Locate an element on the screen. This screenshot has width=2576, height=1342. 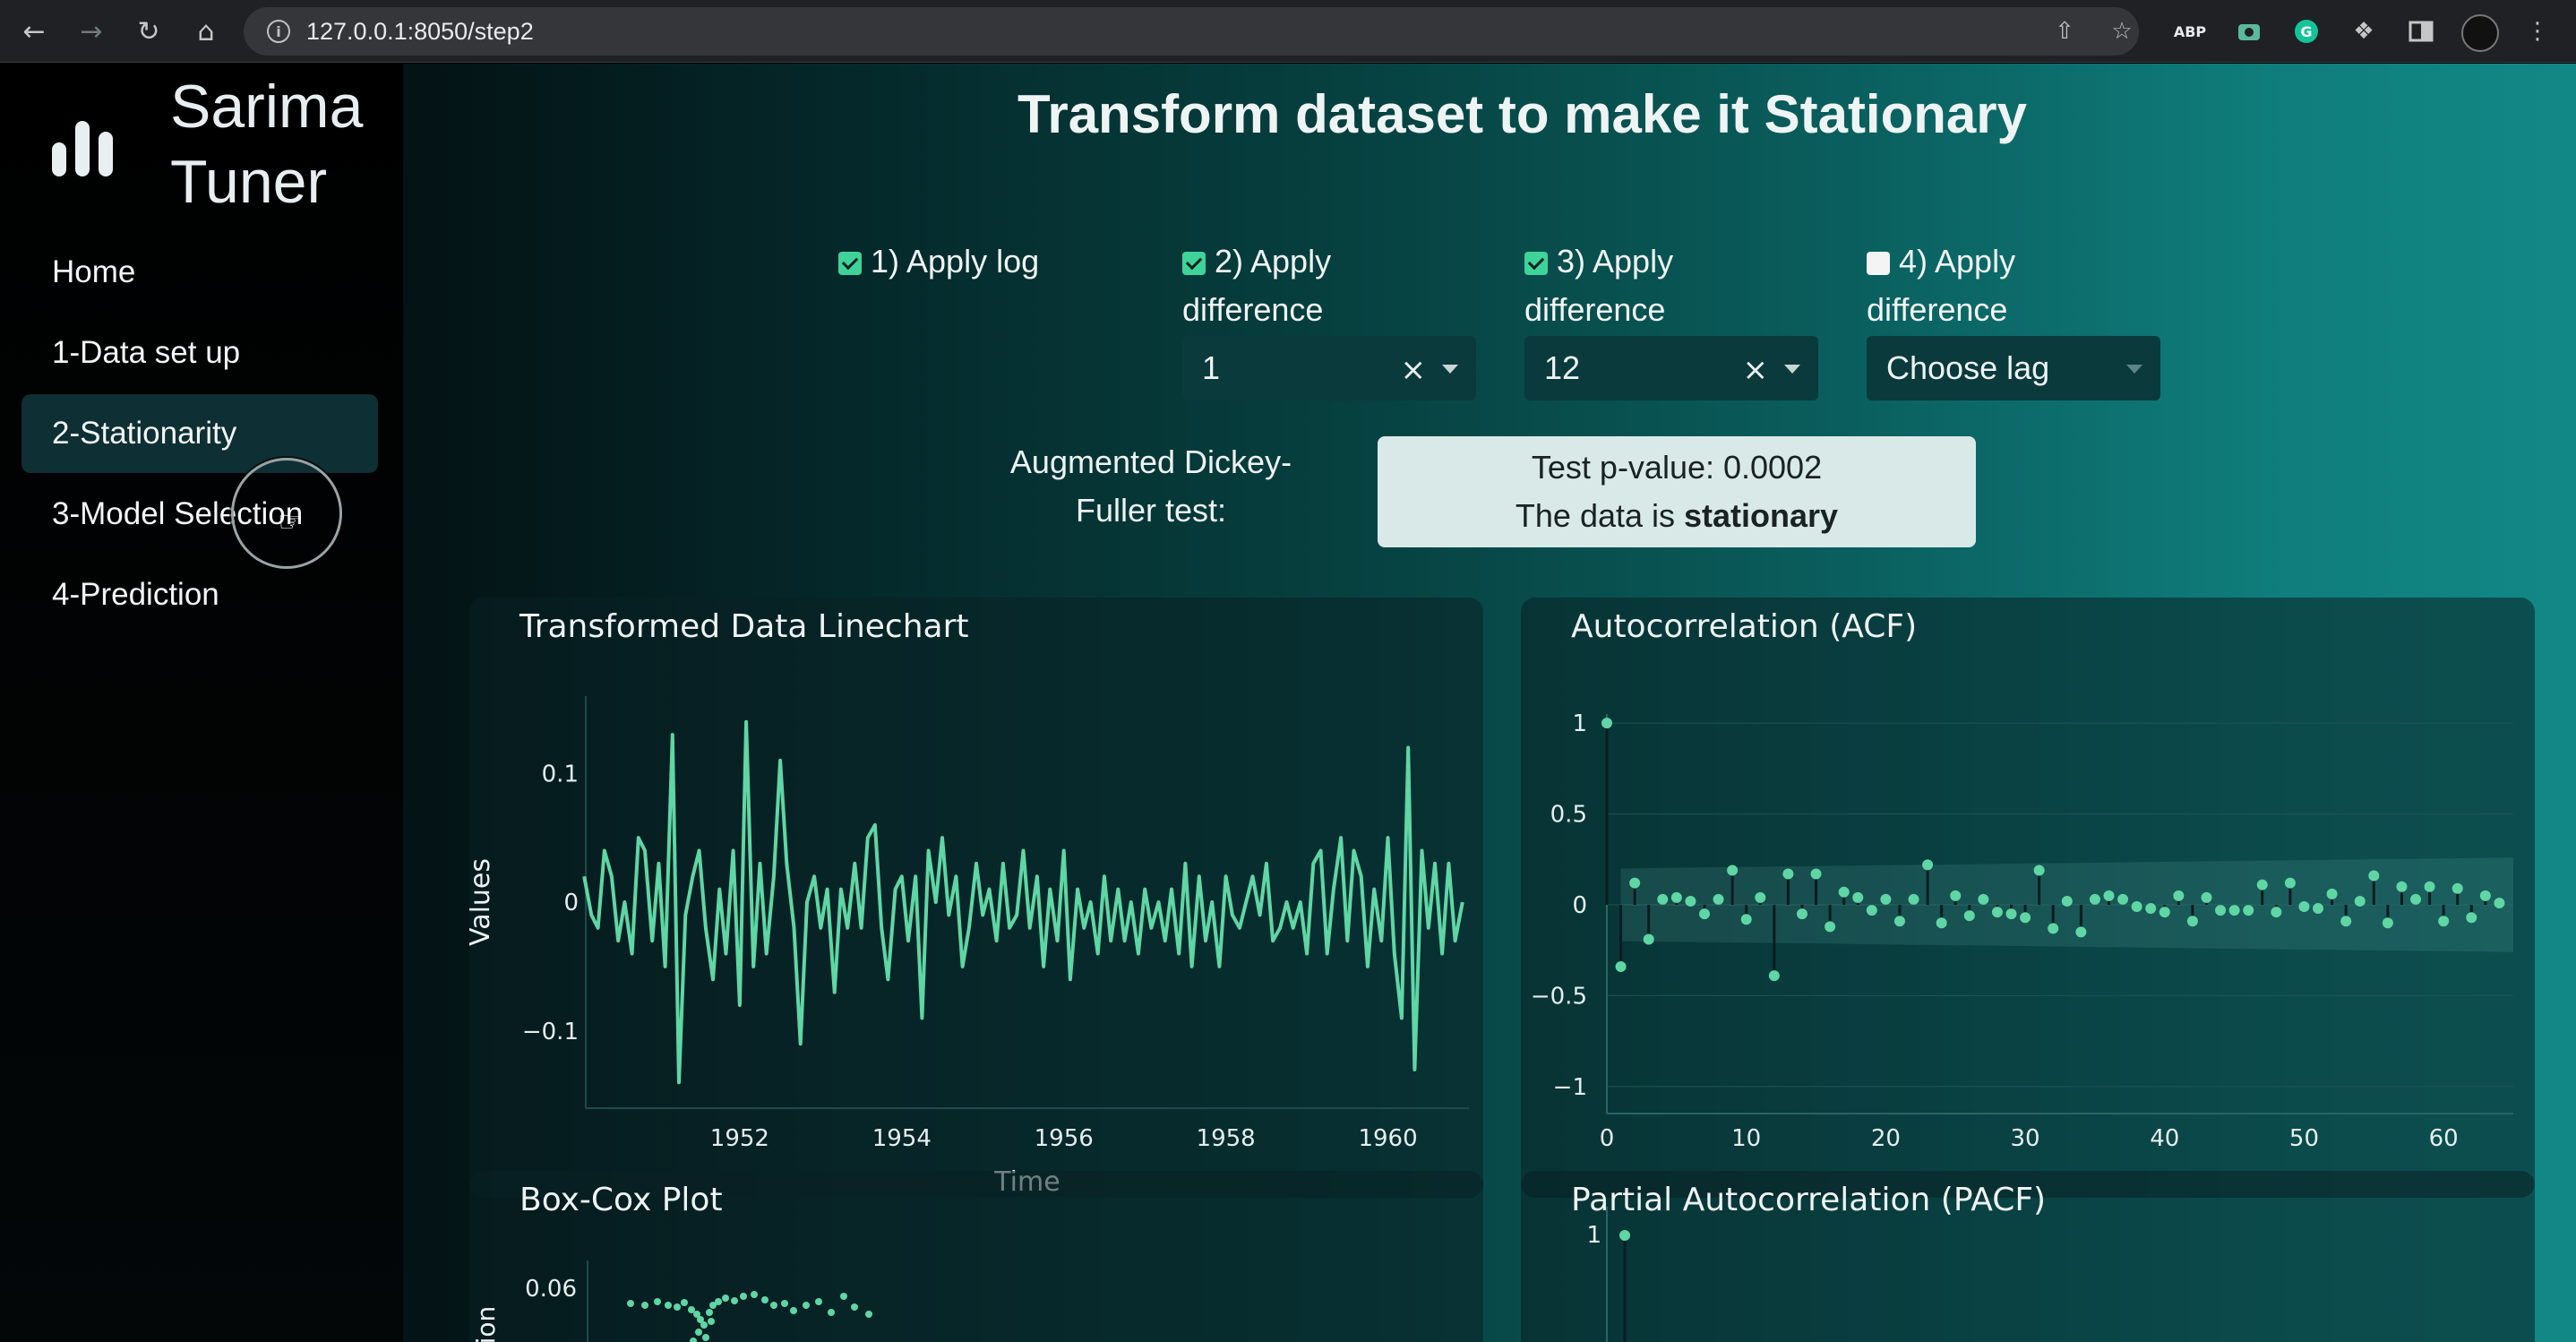
difference-1-label: 2) Apply is located at coordinates (1273, 261).